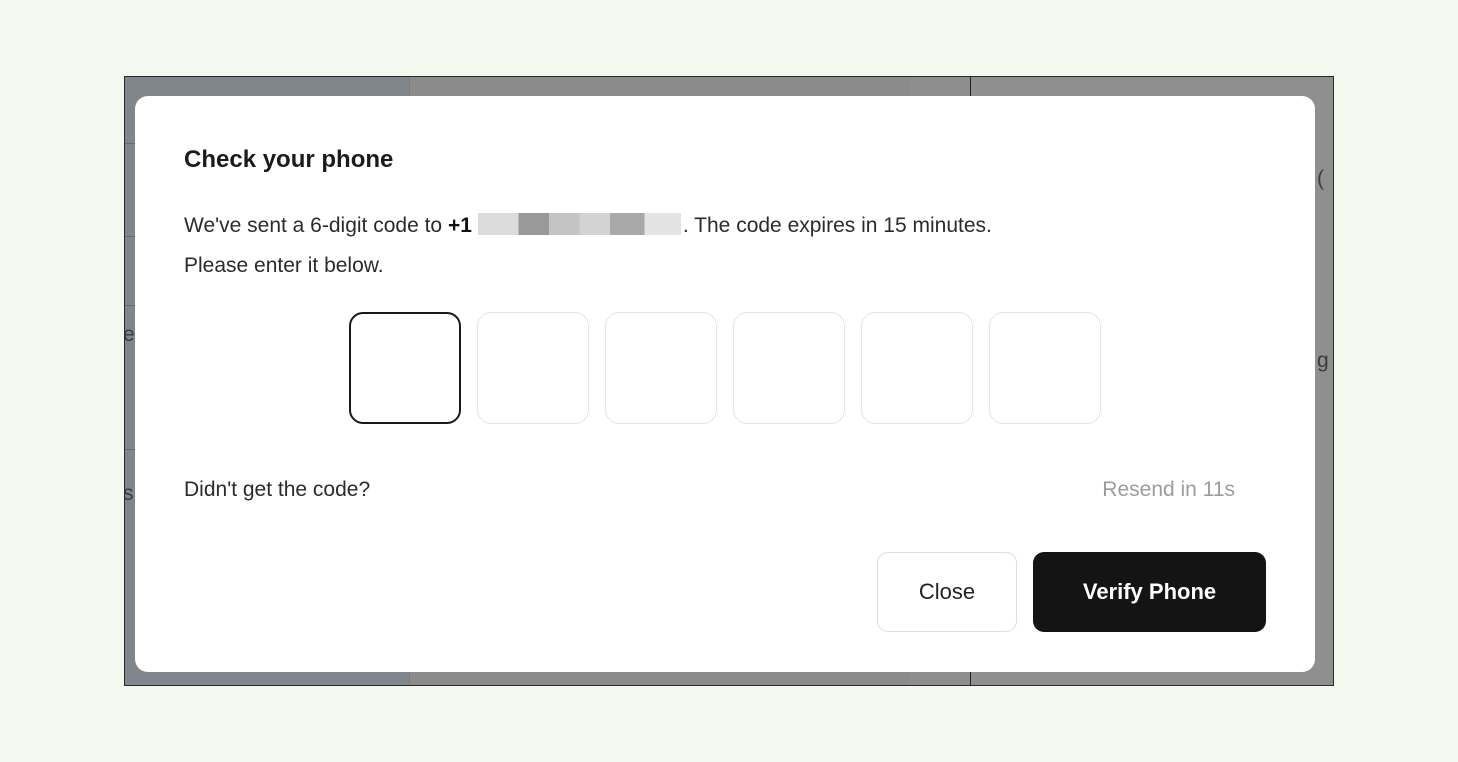 Image resolution: width=1458 pixels, height=762 pixels. What do you see at coordinates (284, 265) in the screenshot?
I see `description-line-2: Please enter it below.` at bounding box center [284, 265].